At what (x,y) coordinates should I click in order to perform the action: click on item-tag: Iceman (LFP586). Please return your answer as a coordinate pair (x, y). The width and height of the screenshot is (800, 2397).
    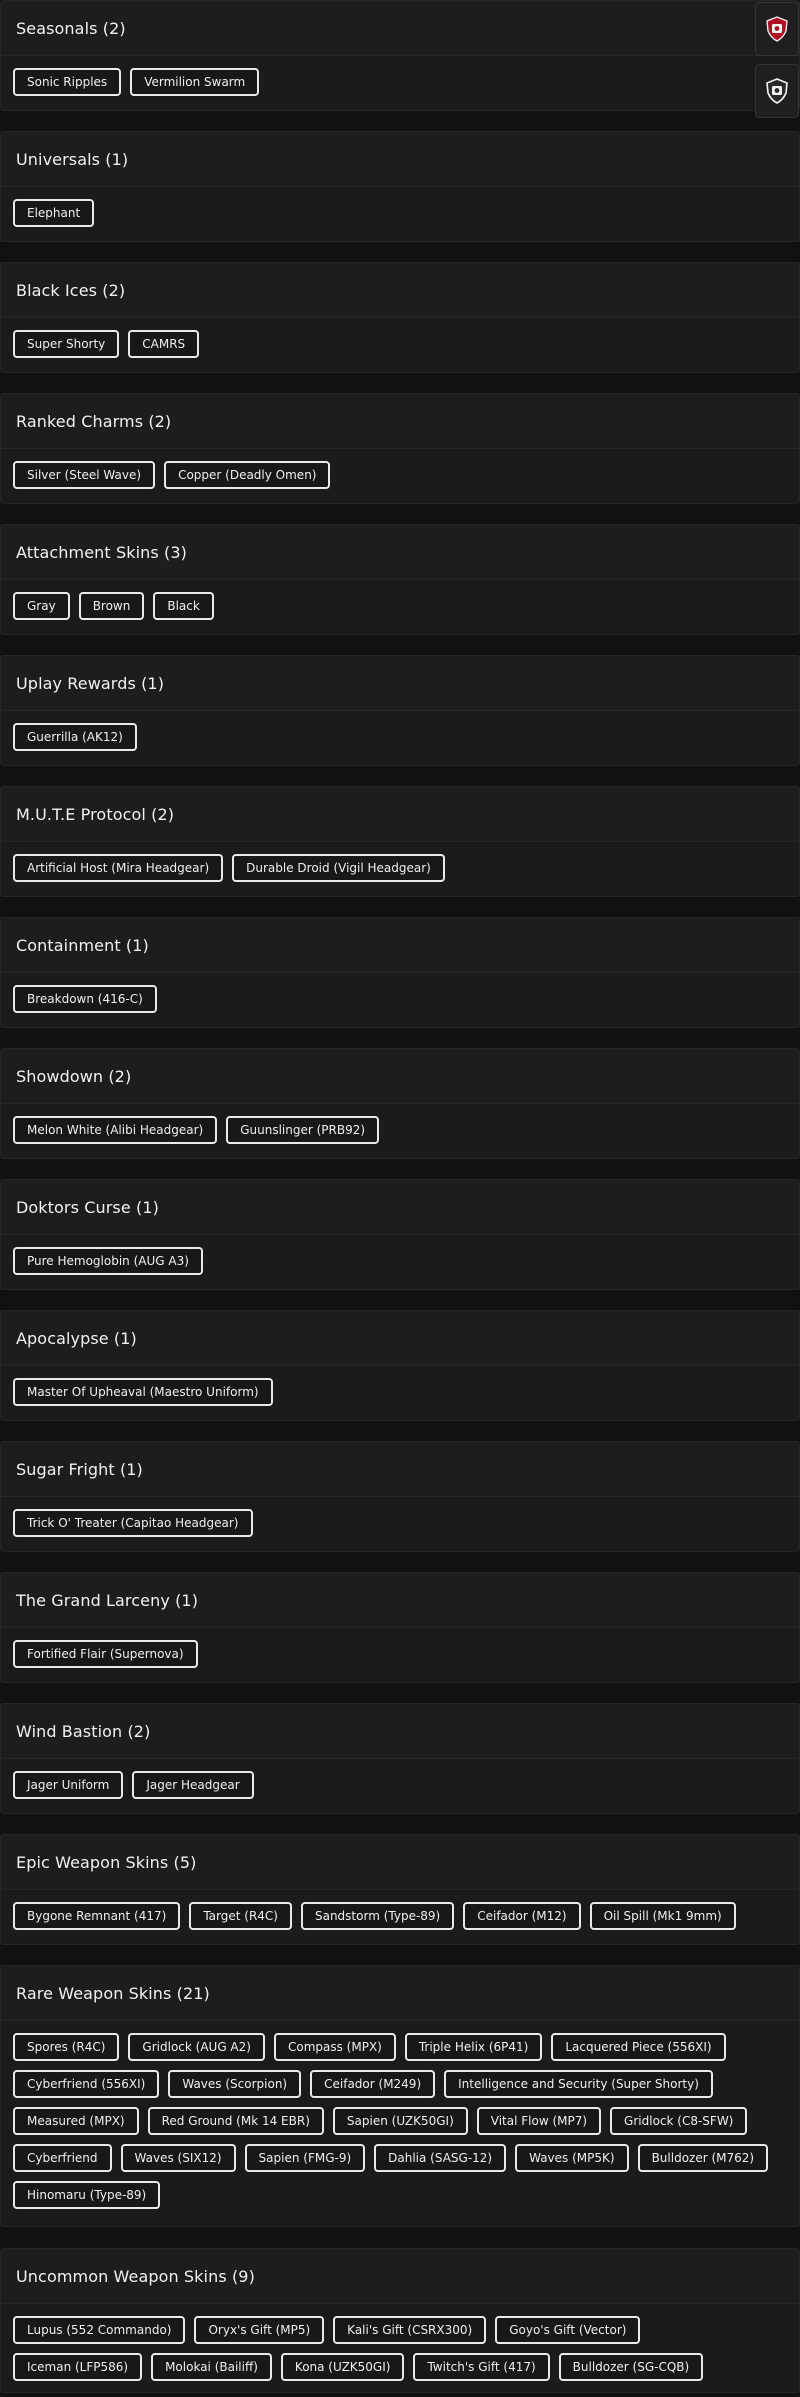
    Looking at the image, I should click on (78, 2367).